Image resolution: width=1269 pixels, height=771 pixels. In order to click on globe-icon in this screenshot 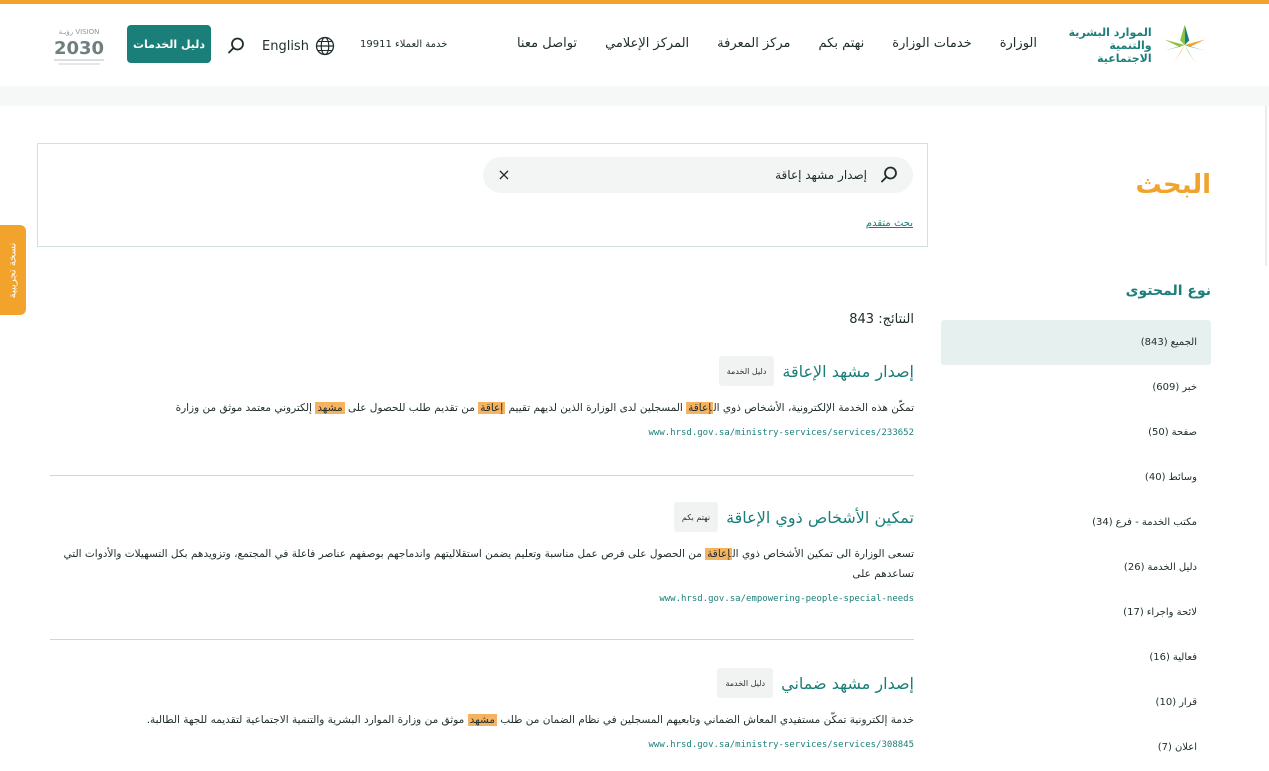, I will do `click(325, 46)`.